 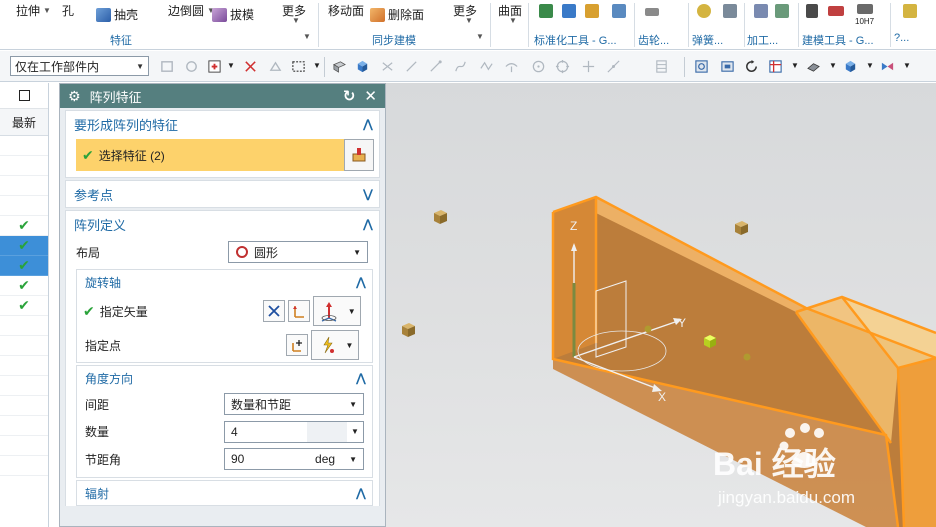 I want to click on count-spinner, so click(x=327, y=431).